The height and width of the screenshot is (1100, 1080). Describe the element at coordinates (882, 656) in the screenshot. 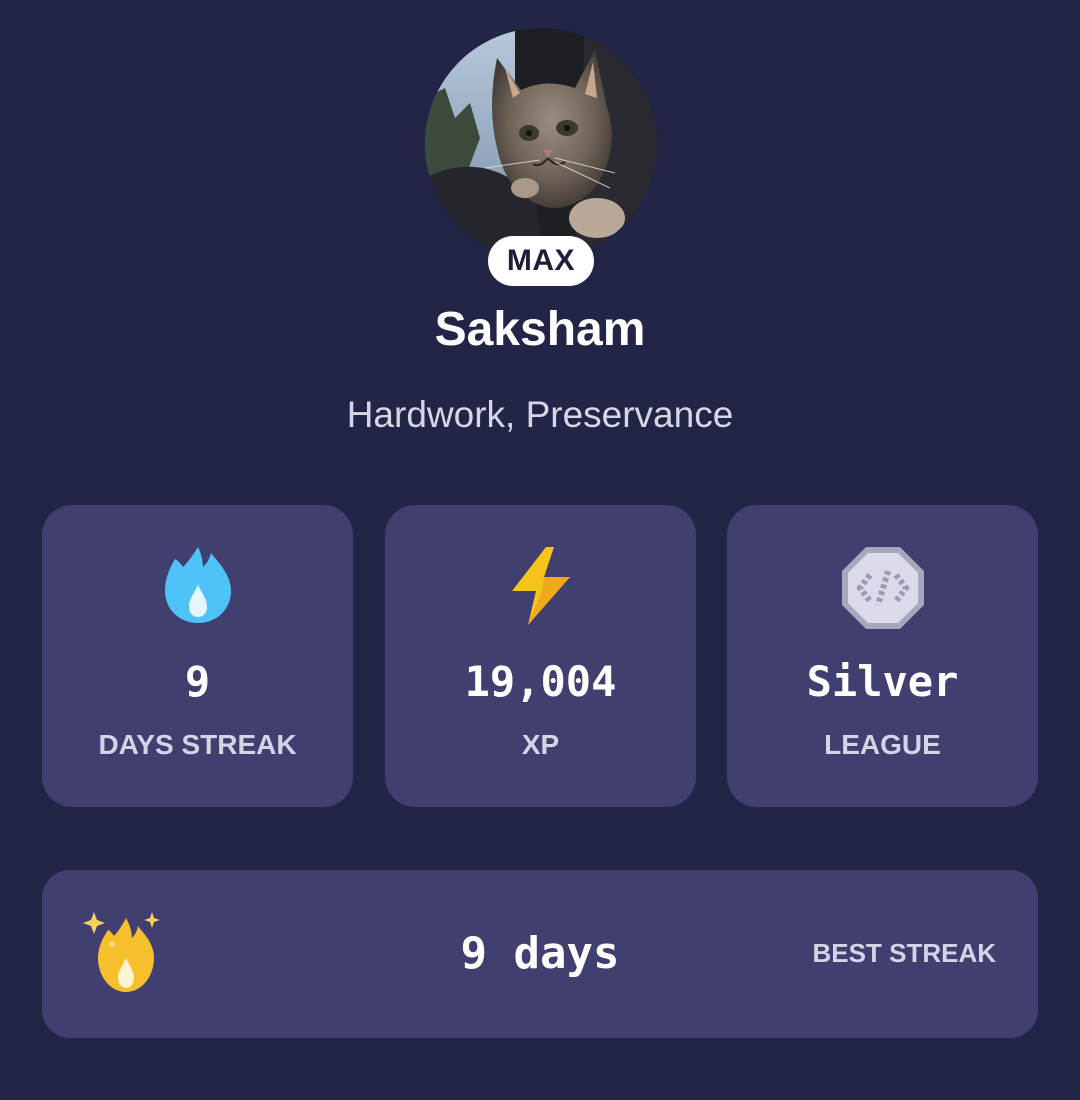

I see `stat-card-league: Silver LEAGUE` at that location.